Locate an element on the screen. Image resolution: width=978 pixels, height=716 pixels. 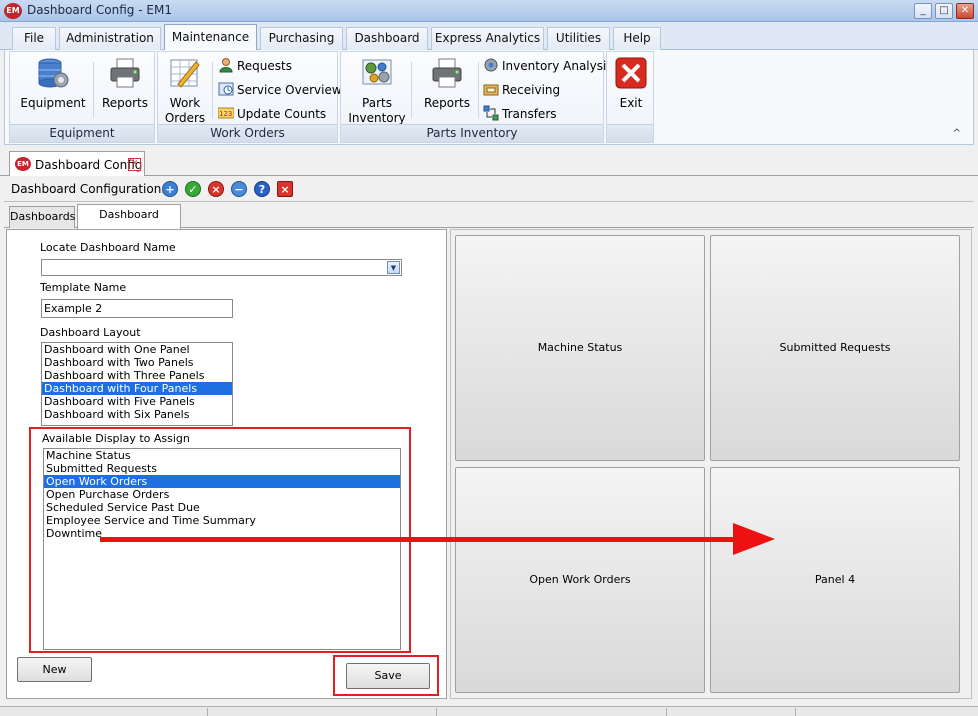
service-overview-button: Service Overview is located at coordinates (280, 91).